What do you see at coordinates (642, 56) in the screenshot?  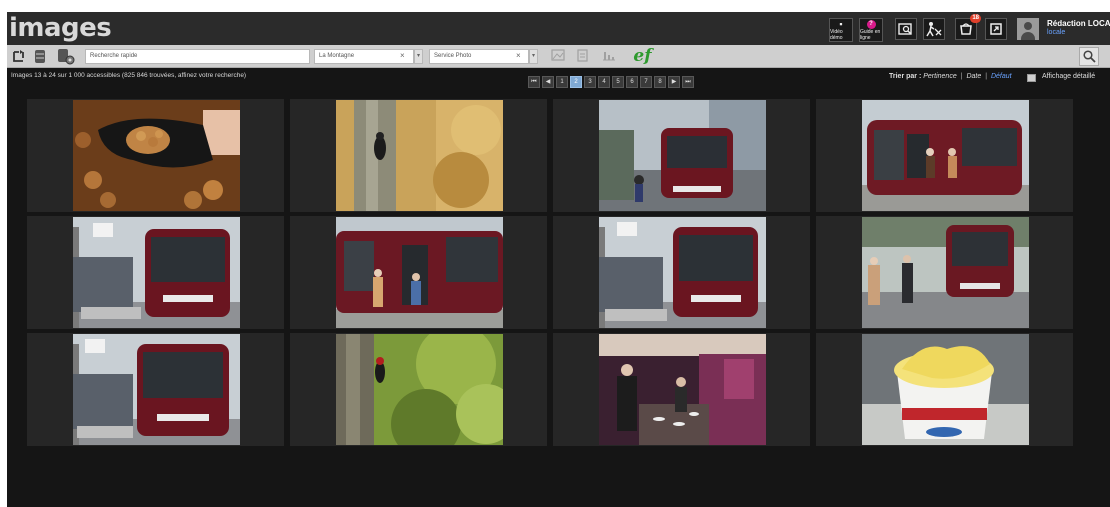 I see `ef-logo-button: ef` at bounding box center [642, 56].